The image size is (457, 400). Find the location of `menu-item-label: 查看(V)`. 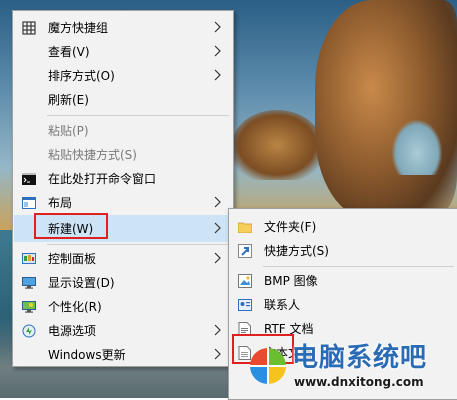

menu-item-label: 查看(V) is located at coordinates (69, 52).